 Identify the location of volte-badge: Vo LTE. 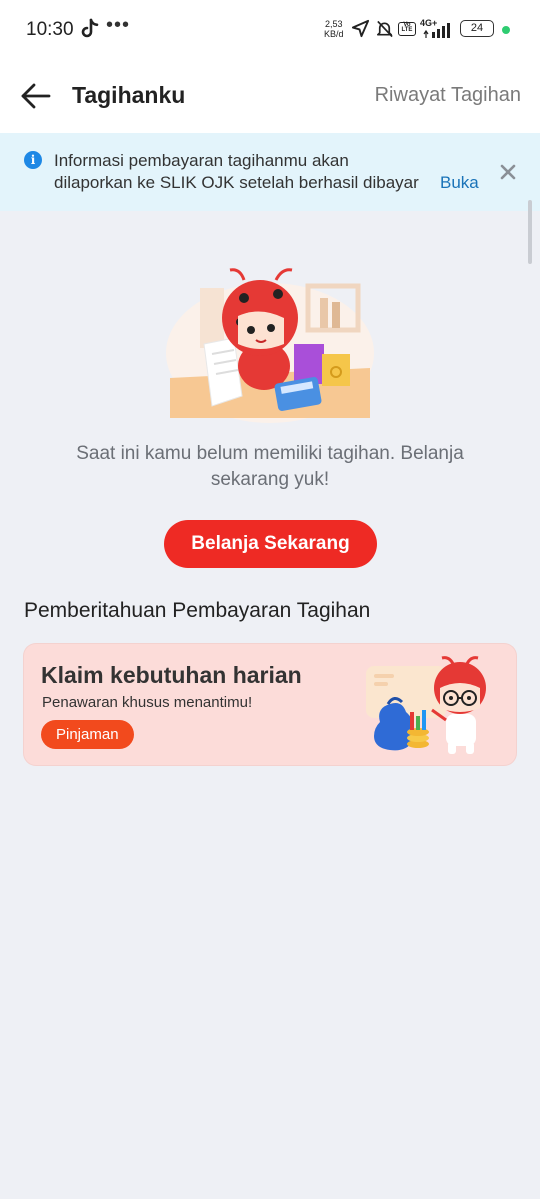
(407, 29).